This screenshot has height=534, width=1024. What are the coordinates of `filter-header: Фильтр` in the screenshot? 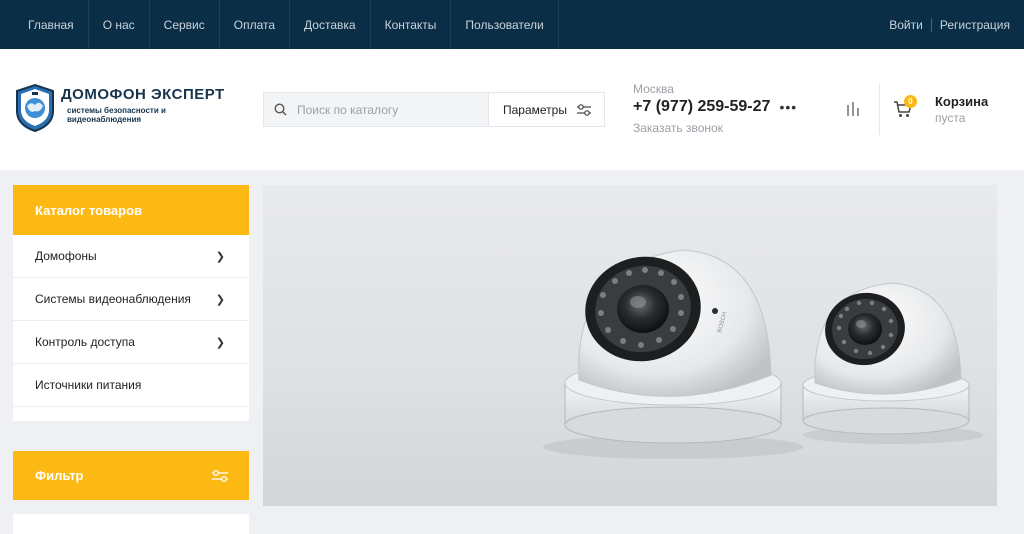 It's located at (131, 475).